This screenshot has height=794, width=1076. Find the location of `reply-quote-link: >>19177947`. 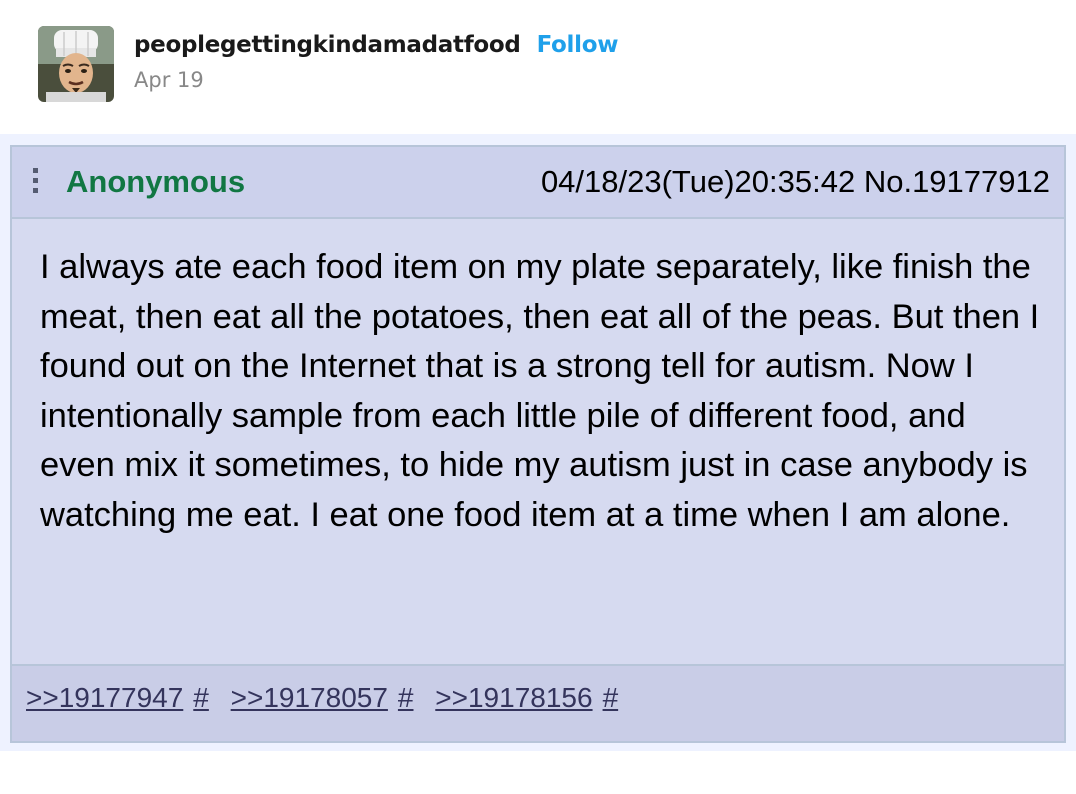

reply-quote-link: >>19177947 is located at coordinates (104, 697).